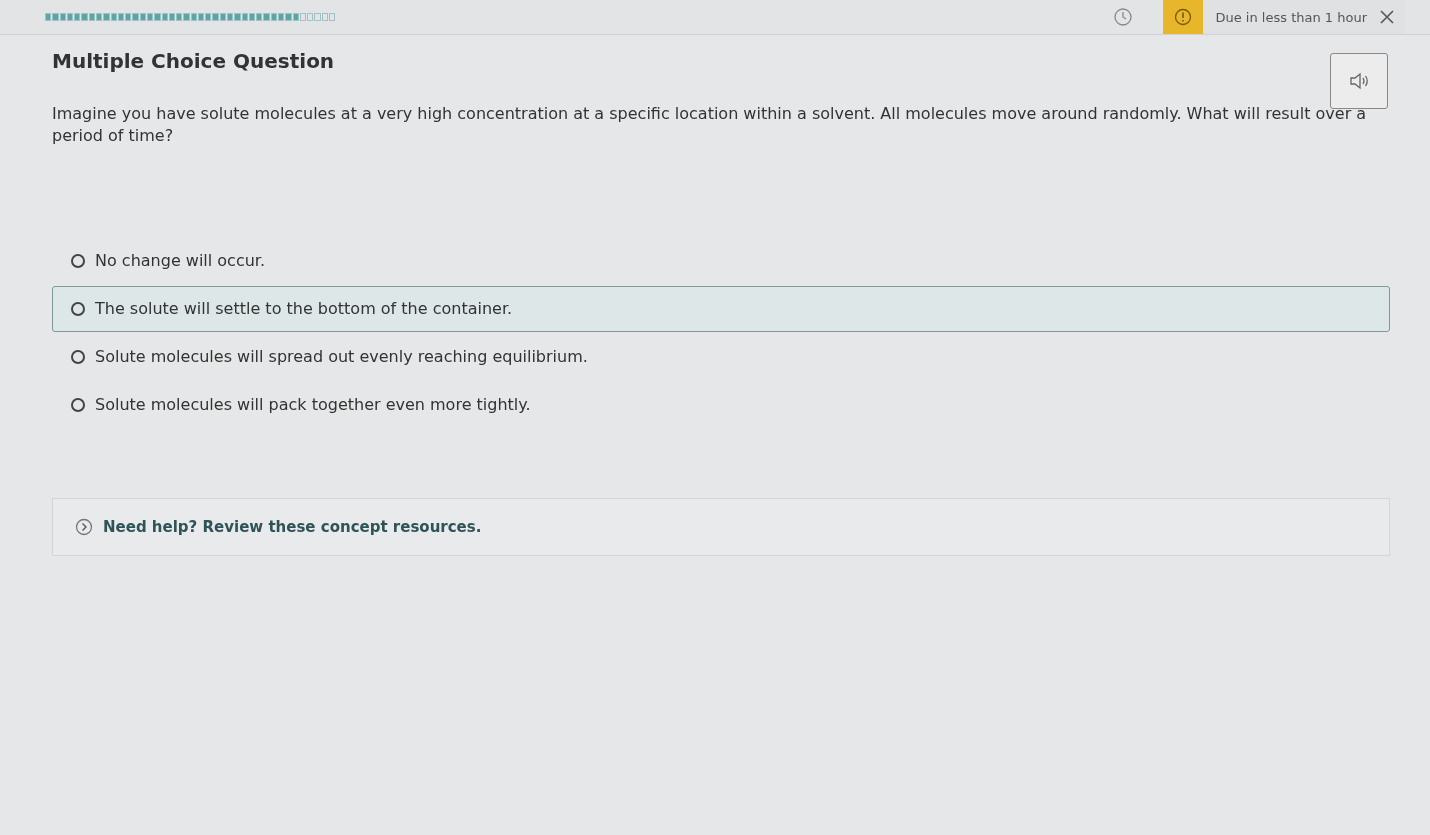 The image size is (1430, 835). Describe the element at coordinates (1183, 17) in the screenshot. I see `alert-icon` at that location.